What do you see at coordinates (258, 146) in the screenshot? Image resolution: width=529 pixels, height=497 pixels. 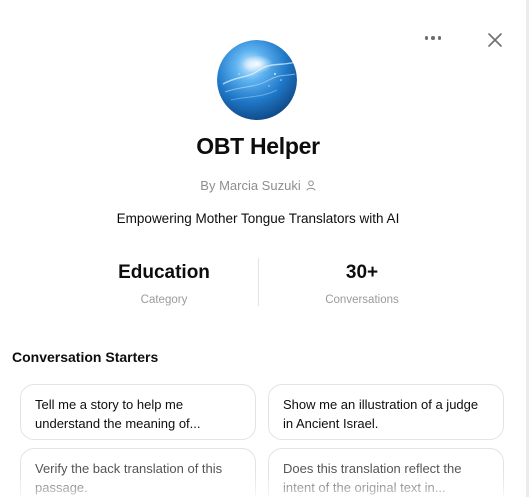 I see `gpt-title: OBT Helper` at bounding box center [258, 146].